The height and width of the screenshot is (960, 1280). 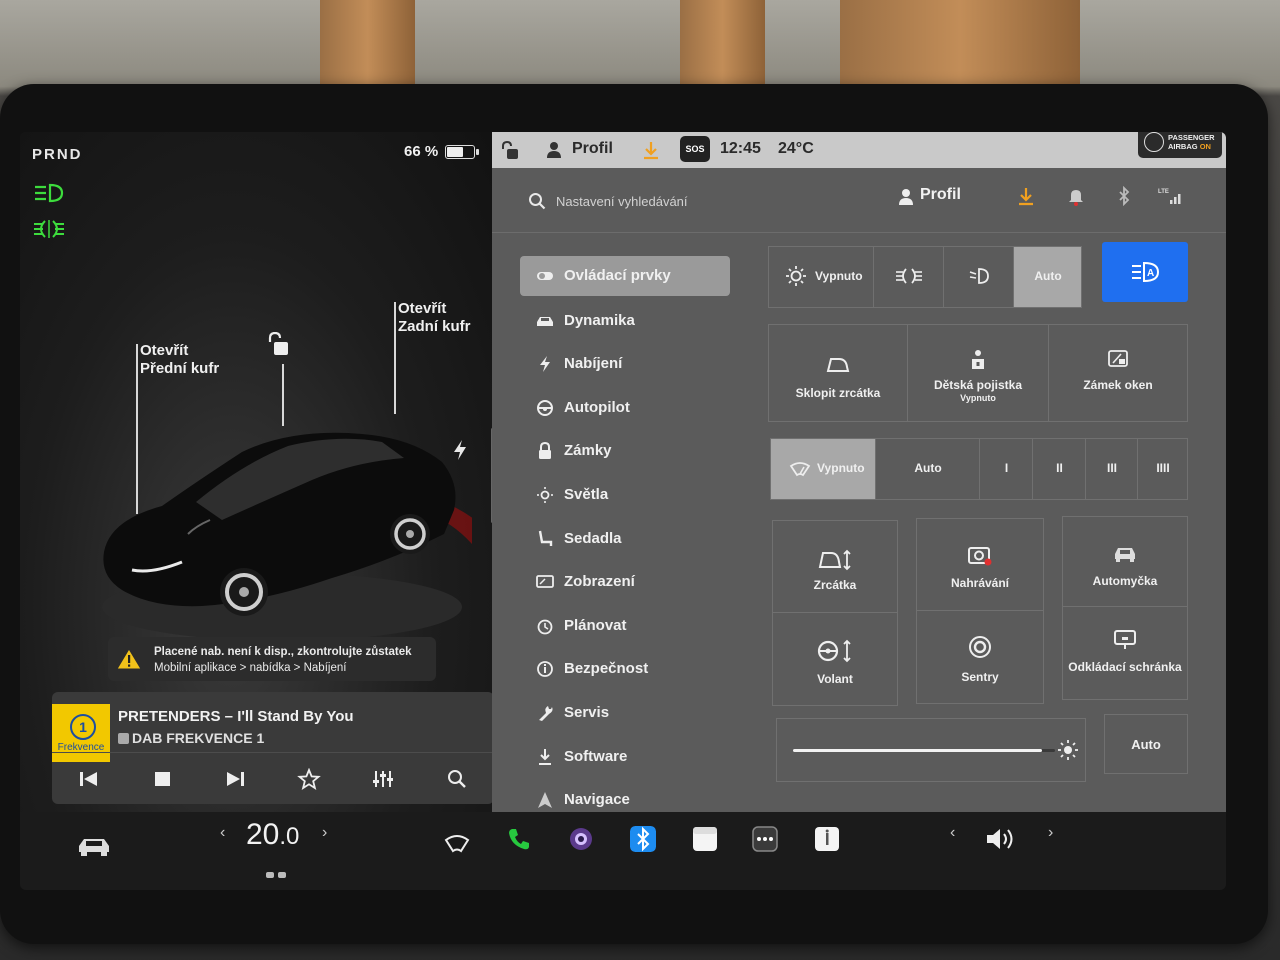 I want to click on search-icon, so click(x=457, y=779).